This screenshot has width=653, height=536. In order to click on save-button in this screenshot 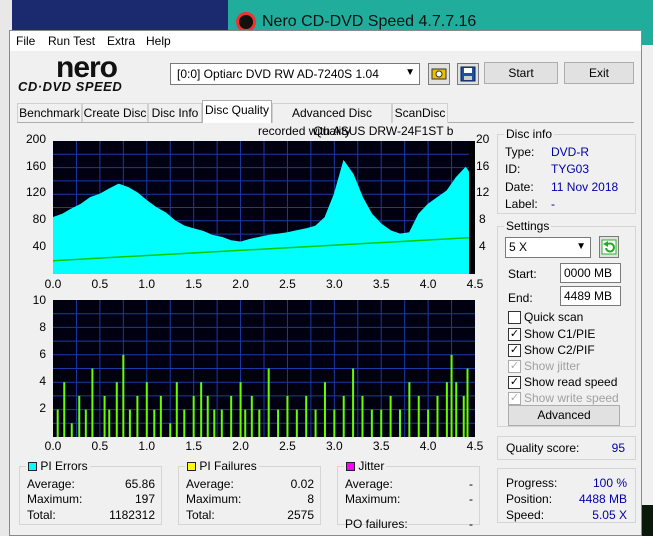, I will do `click(468, 74)`.